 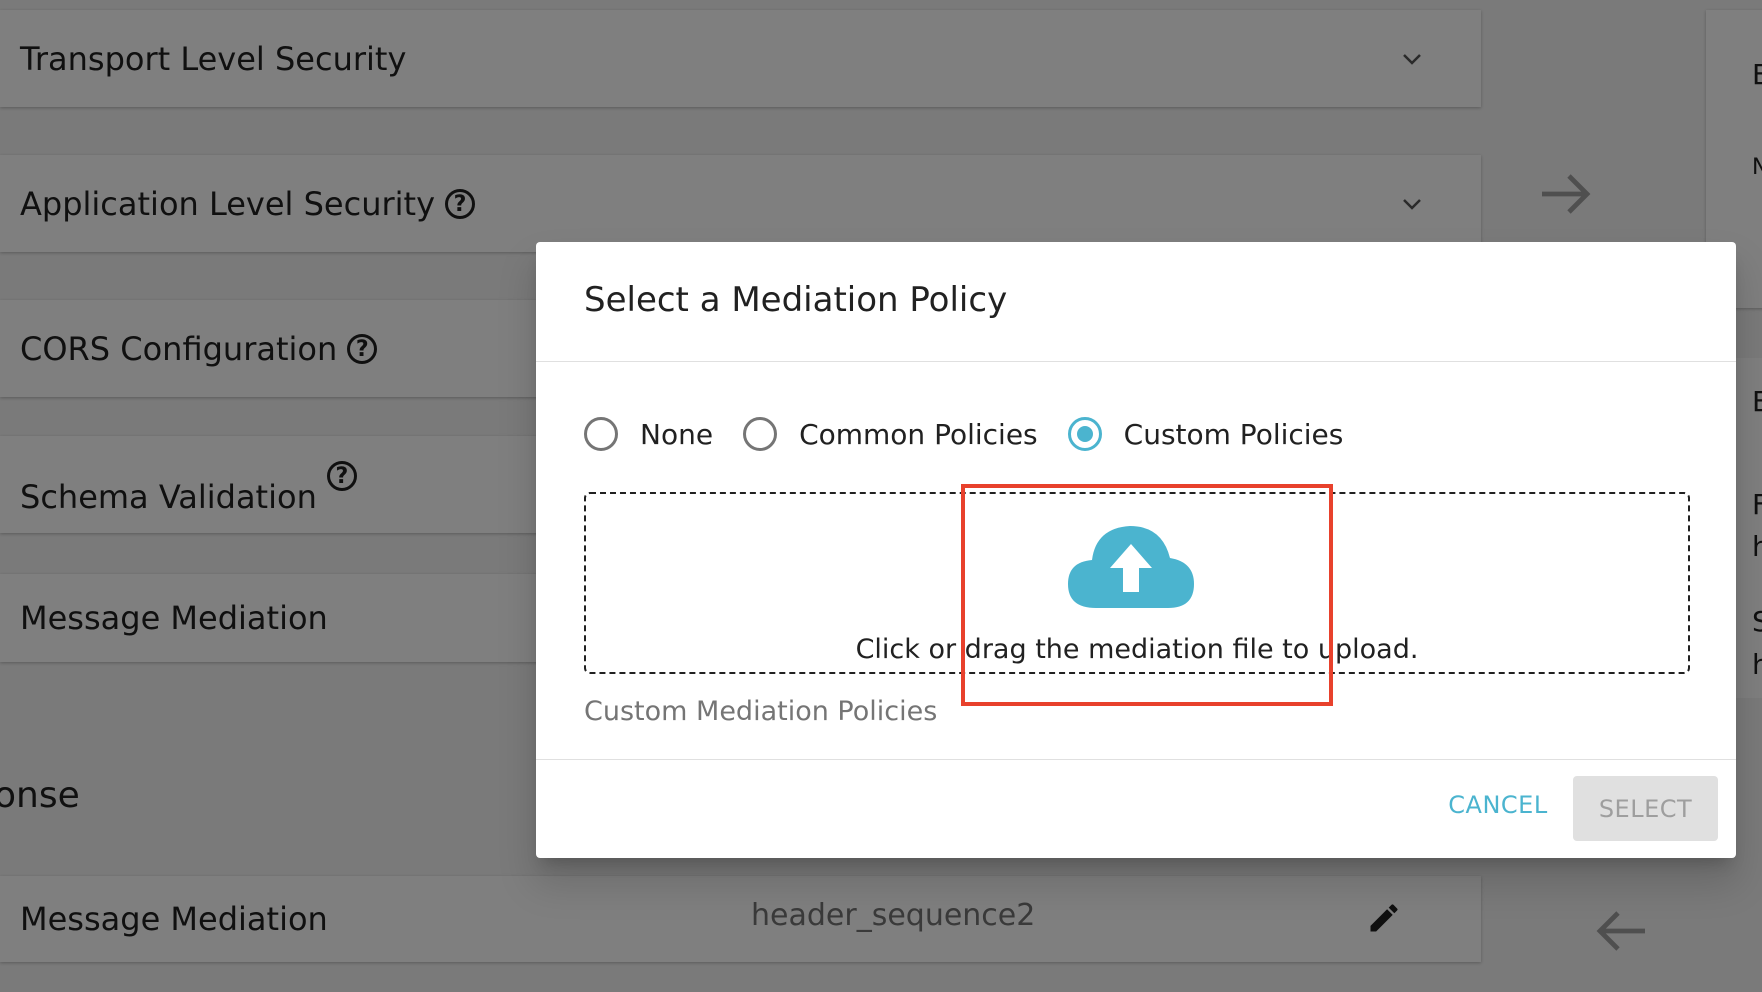 I want to click on radio-option-common-policies: Common Policies, so click(x=890, y=434).